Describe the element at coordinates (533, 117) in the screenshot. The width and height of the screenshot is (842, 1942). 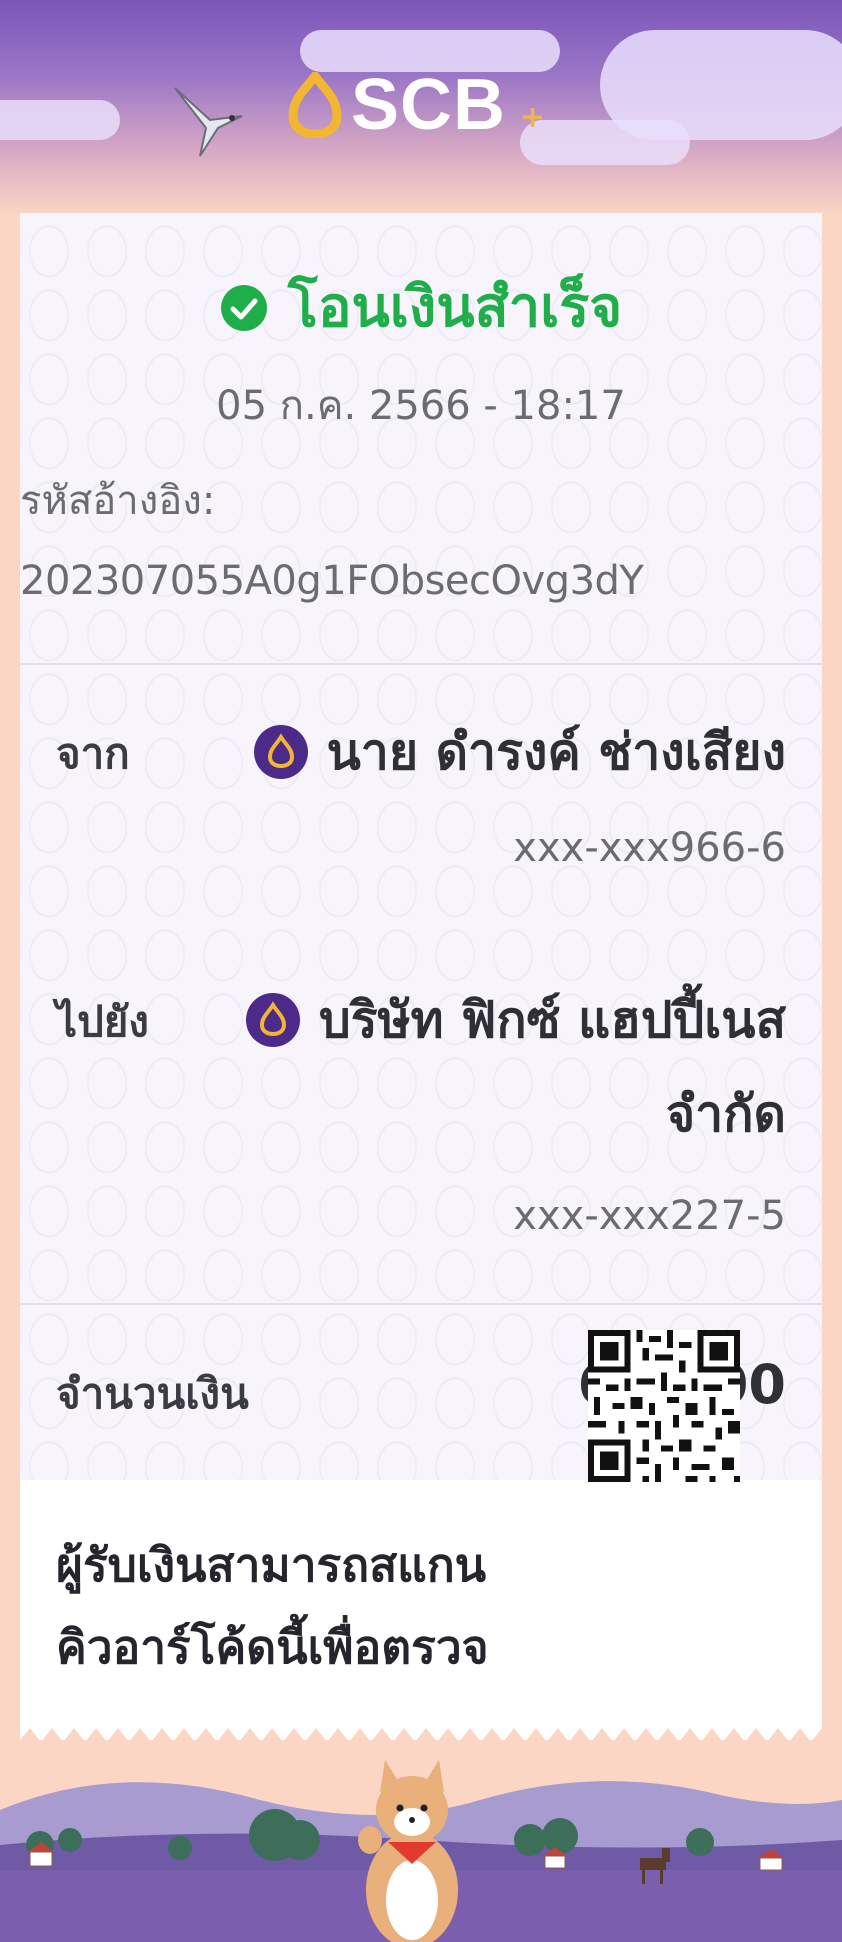
I see `brand-plus: +` at that location.